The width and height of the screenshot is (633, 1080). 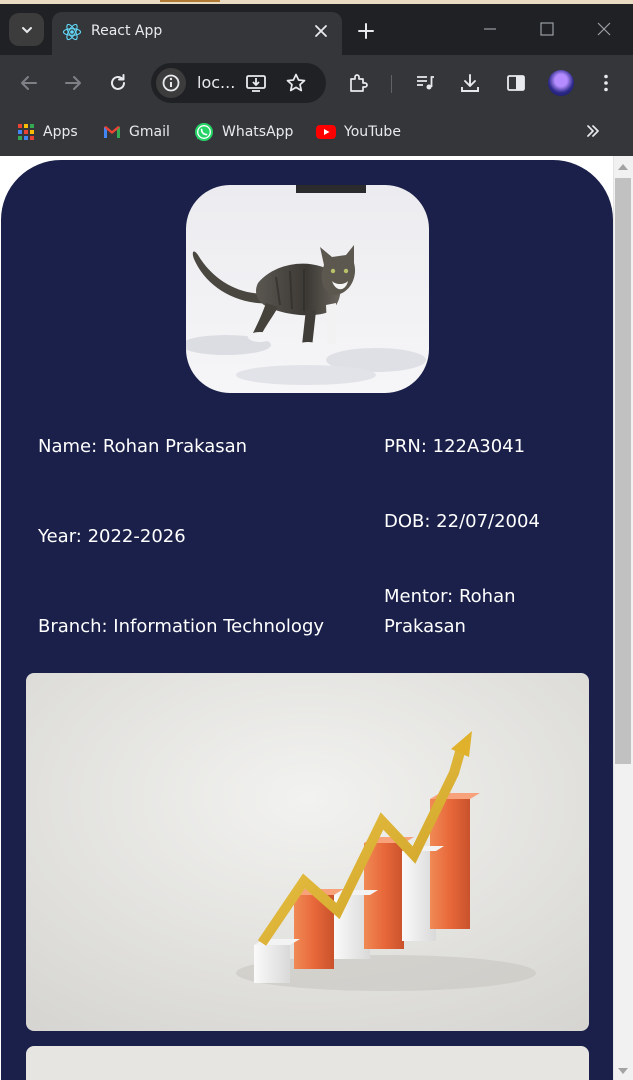 I want to click on bookmark-whatsapp-label: WhatsApp, so click(x=258, y=132).